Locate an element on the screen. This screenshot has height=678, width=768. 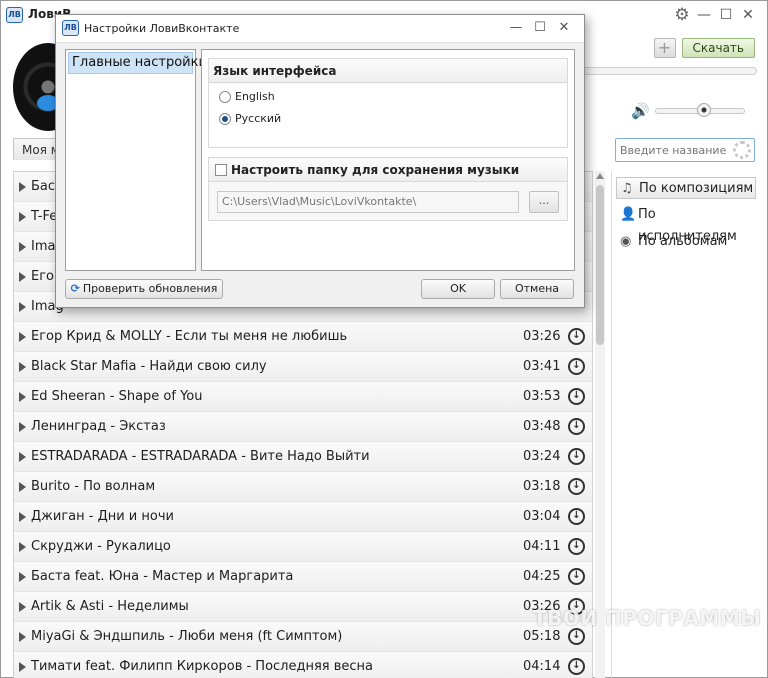
track-title: Burito - По волнам is located at coordinates (93, 486).